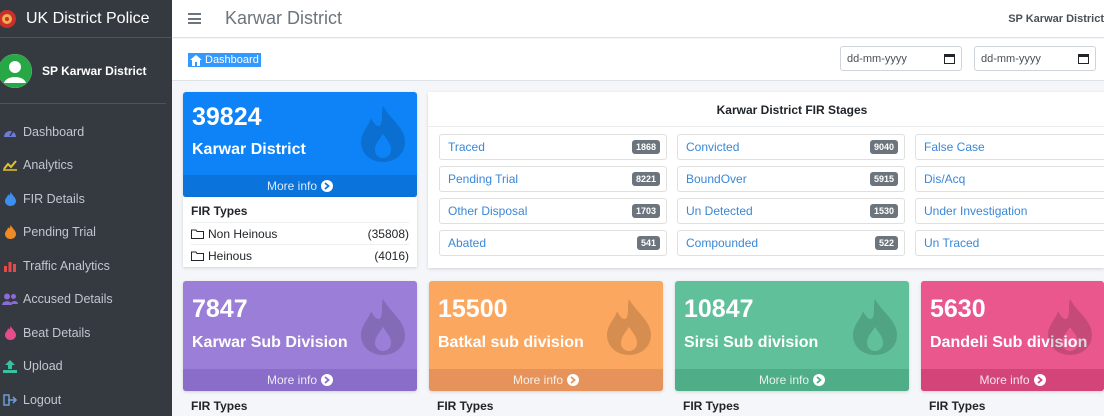  What do you see at coordinates (16, 70) in the screenshot?
I see `user-icon` at bounding box center [16, 70].